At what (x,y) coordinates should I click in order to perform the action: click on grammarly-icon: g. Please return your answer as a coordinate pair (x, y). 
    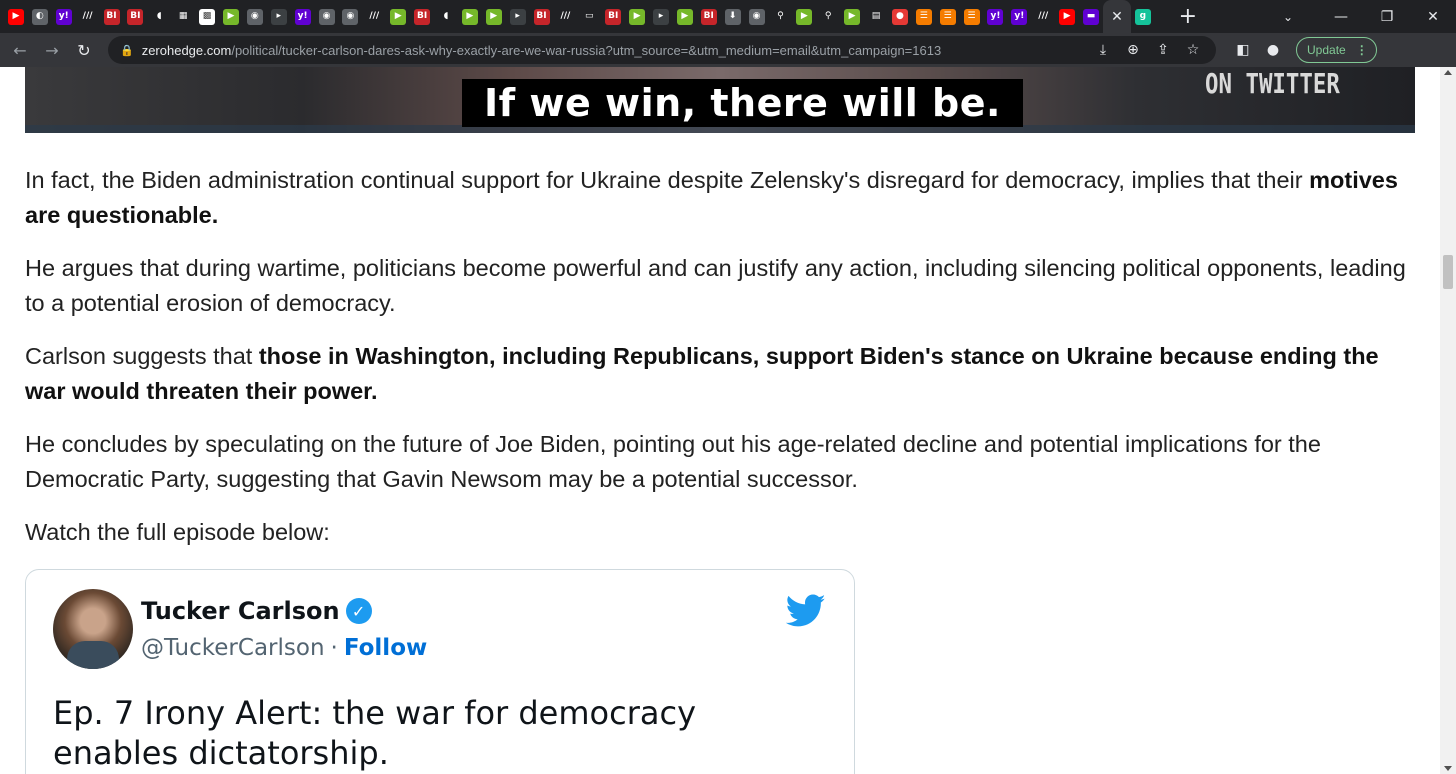
    Looking at the image, I should click on (1142, 16).